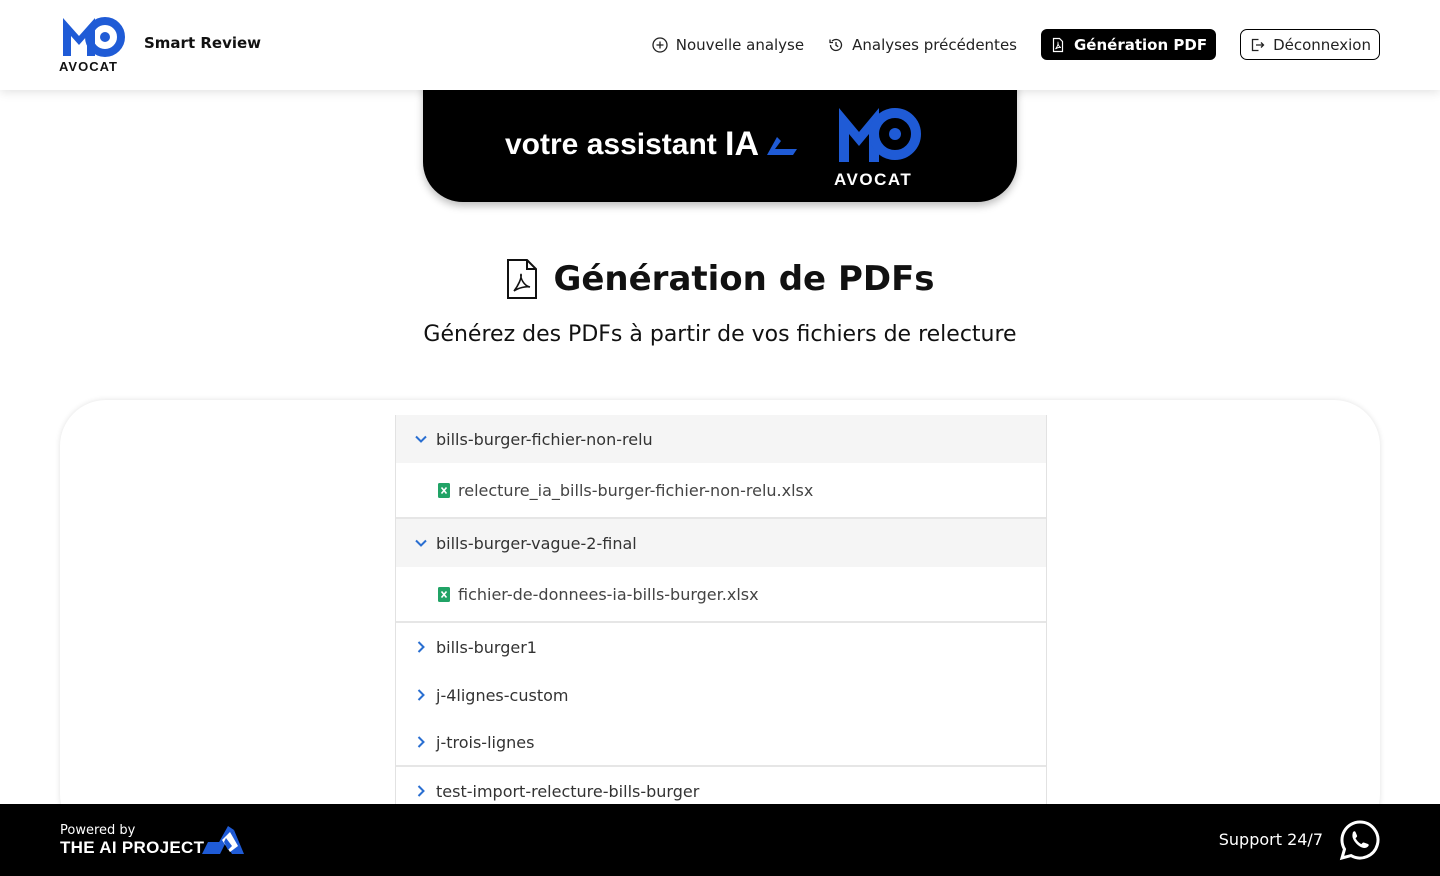  Describe the element at coordinates (720, 141) in the screenshot. I see `hero-banner: votre assistant IA AVOCAT` at that location.